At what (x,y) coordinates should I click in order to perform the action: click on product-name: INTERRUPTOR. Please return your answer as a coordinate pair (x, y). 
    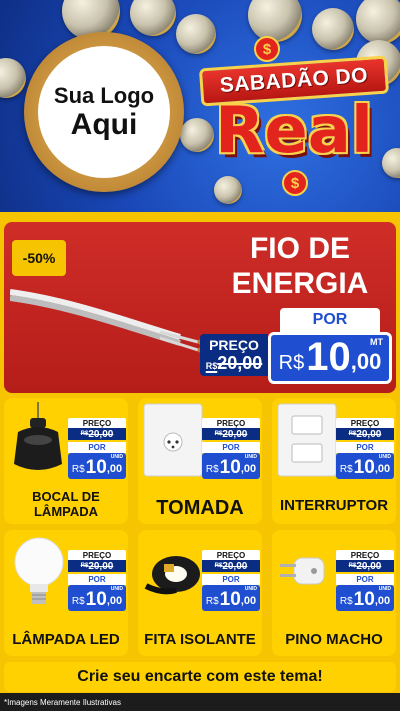
    Looking at the image, I should click on (334, 505).